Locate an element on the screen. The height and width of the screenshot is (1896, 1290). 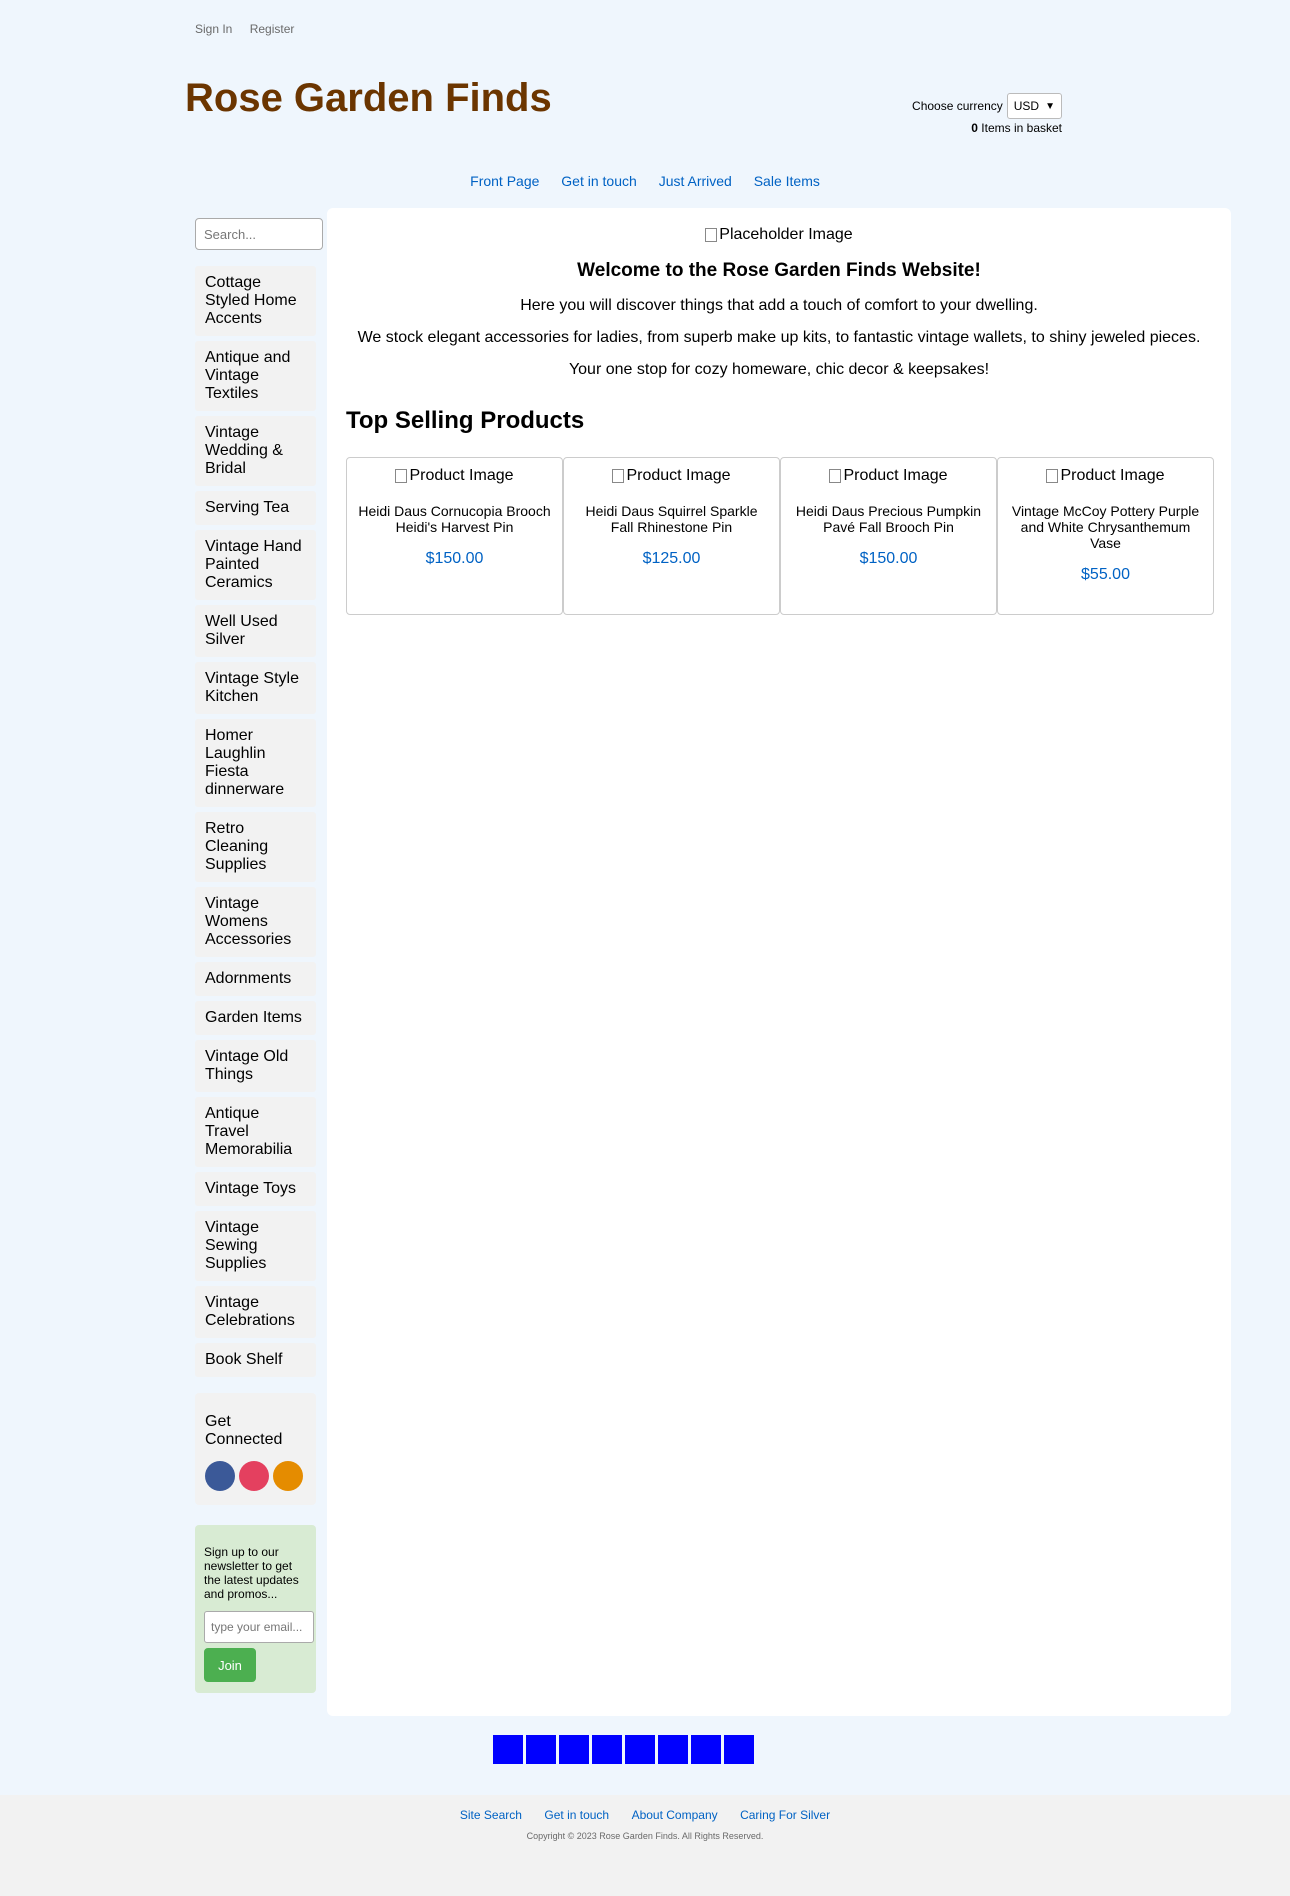
instagram-icon is located at coordinates (254, 1476).